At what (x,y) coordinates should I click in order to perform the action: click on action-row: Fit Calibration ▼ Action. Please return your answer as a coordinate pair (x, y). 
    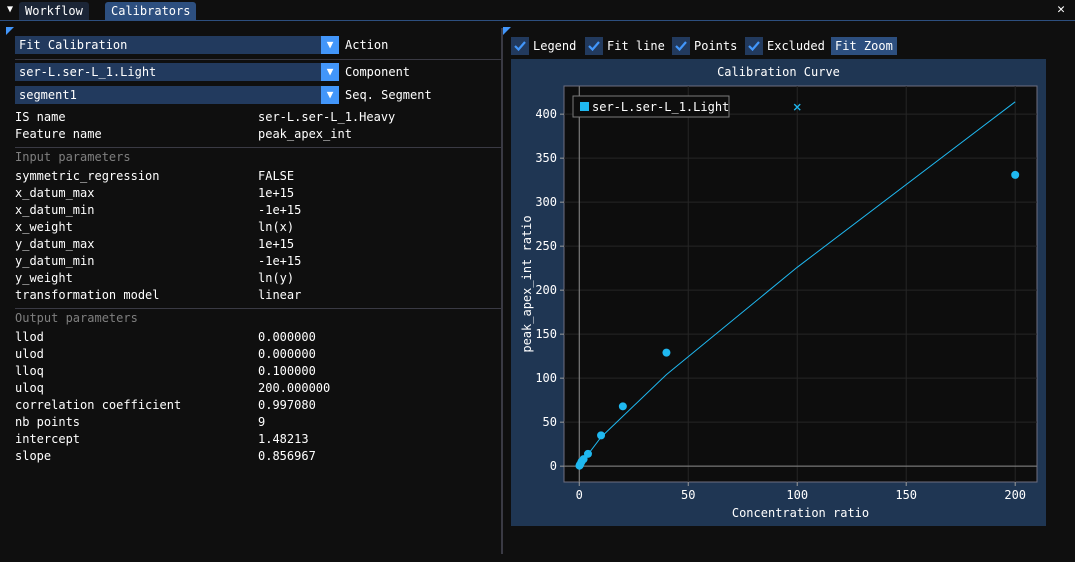
    Looking at the image, I should click on (255, 45).